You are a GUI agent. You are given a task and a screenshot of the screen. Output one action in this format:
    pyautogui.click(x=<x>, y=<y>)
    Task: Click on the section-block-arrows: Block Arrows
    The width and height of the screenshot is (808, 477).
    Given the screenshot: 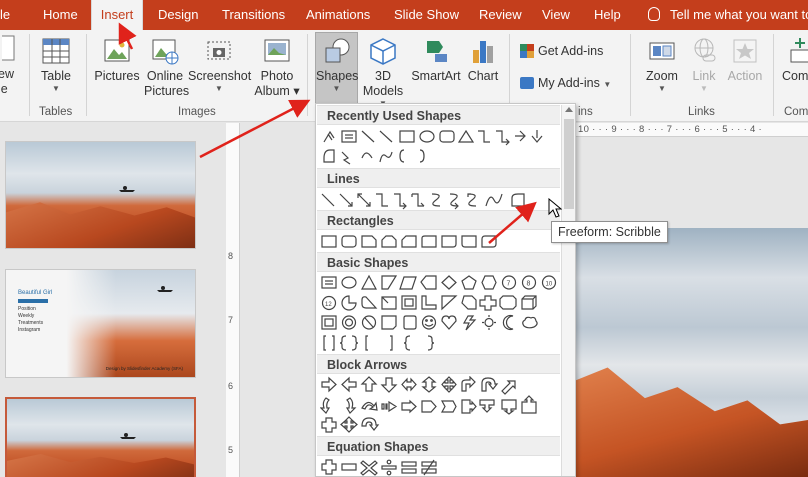 What is the action you would take?
    pyautogui.click(x=438, y=364)
    